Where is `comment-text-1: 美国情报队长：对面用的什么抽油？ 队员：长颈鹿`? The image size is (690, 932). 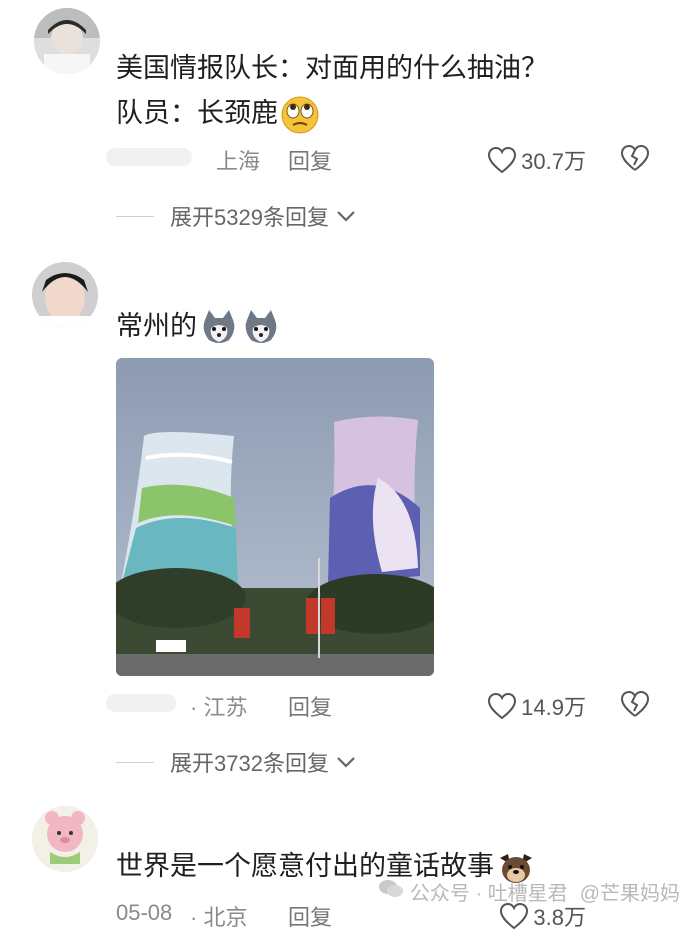 comment-text-1: 美国情报队长：对面用的什么抽油？ 队员：长颈鹿 is located at coordinates (332, 91).